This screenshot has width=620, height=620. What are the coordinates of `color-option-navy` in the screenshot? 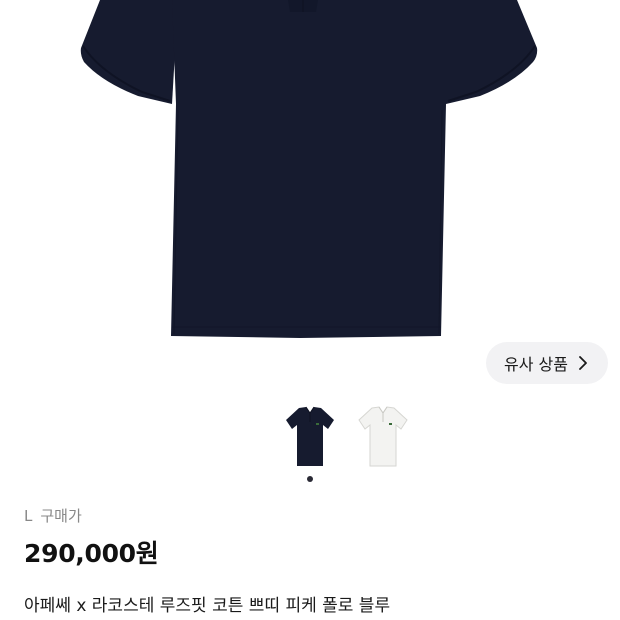 It's located at (310, 437).